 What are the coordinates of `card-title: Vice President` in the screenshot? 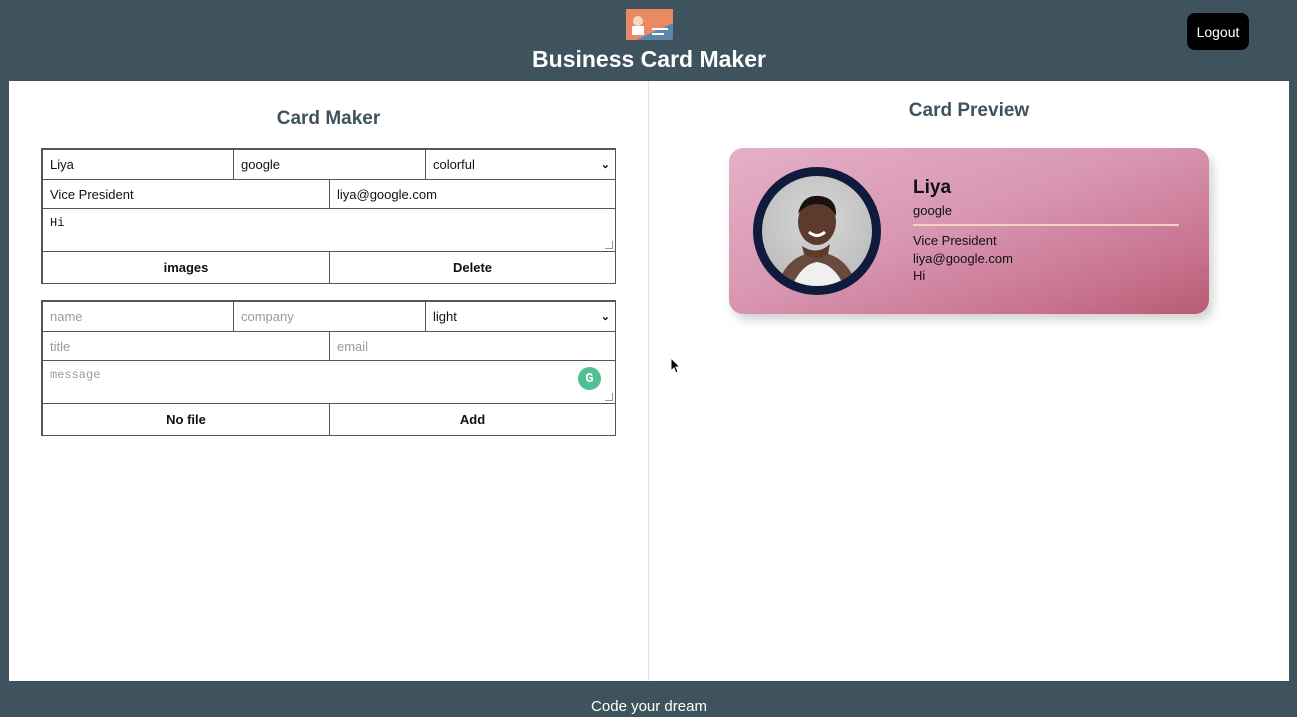 It's located at (955, 240).